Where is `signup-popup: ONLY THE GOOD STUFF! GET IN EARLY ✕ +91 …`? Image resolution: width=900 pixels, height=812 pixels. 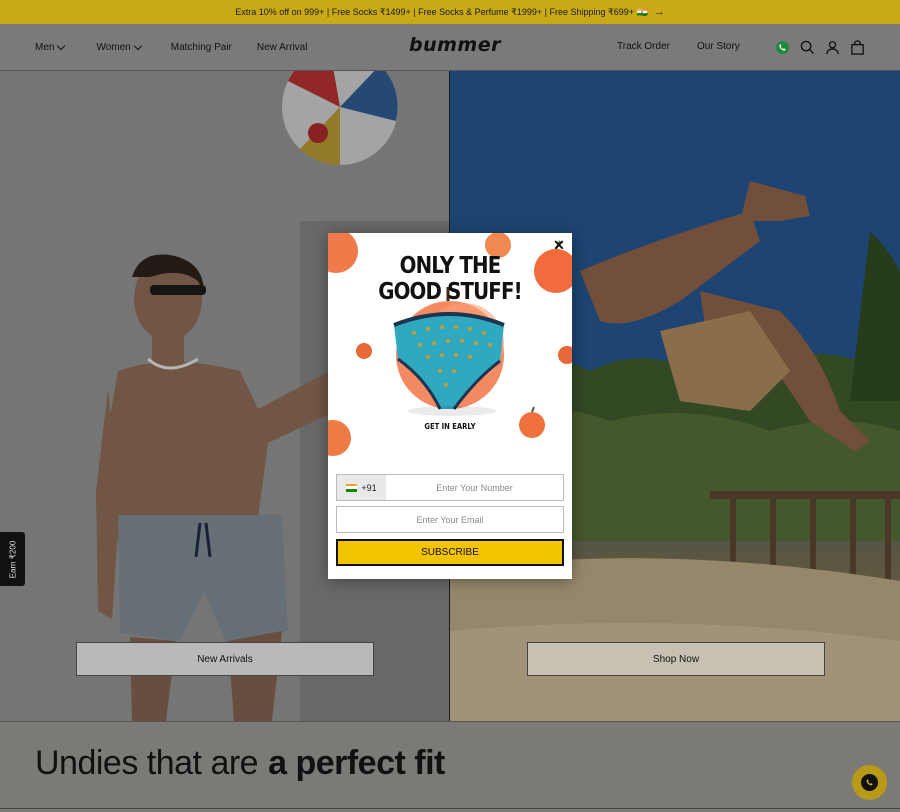 signup-popup: ONLY THE GOOD STUFF! GET IN EARLY ✕ +91 … is located at coordinates (450, 406).